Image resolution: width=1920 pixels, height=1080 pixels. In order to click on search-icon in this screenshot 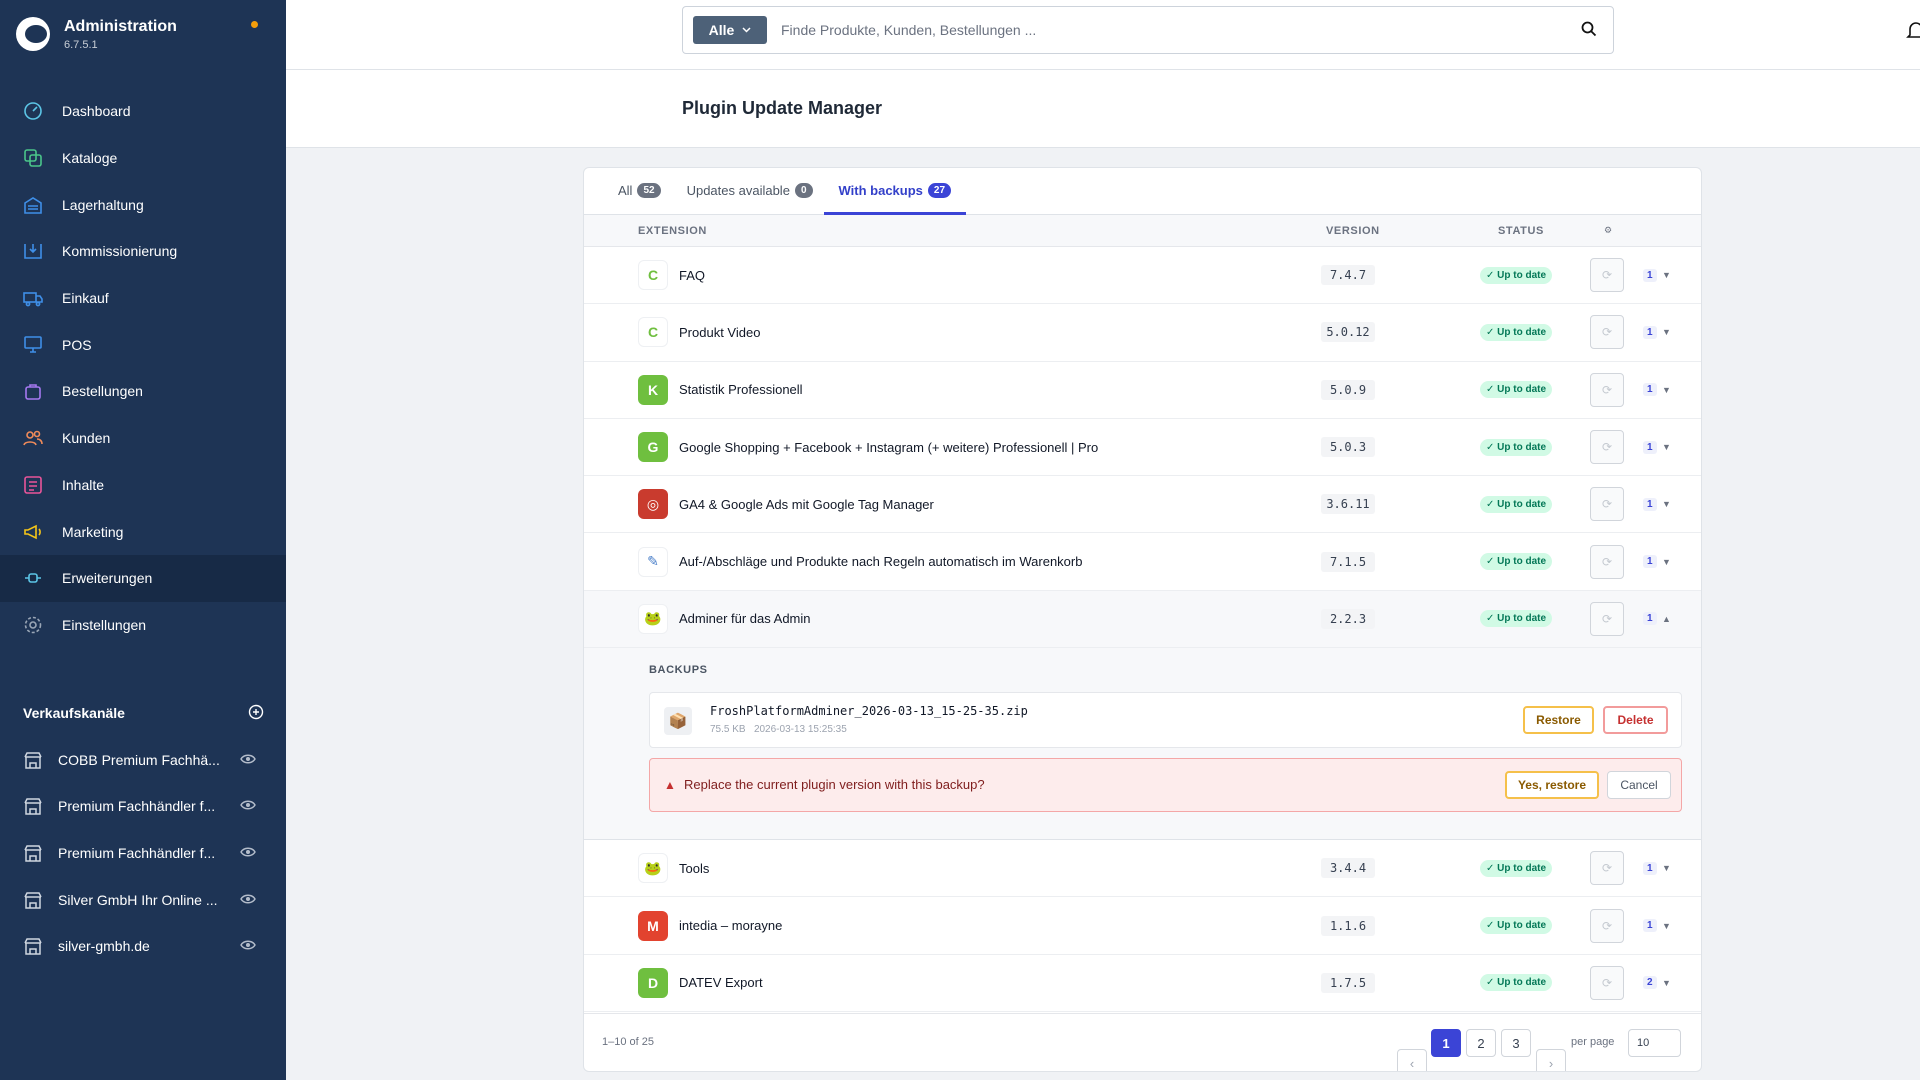, I will do `click(1589, 31)`.